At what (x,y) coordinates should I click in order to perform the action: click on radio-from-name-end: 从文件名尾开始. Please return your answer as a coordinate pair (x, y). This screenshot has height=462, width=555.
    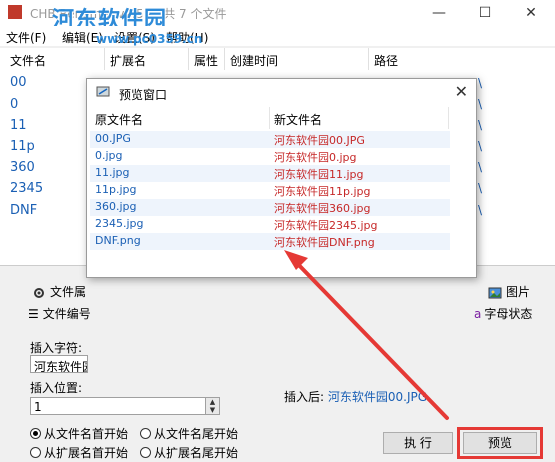
    Looking at the image, I should click on (189, 433).